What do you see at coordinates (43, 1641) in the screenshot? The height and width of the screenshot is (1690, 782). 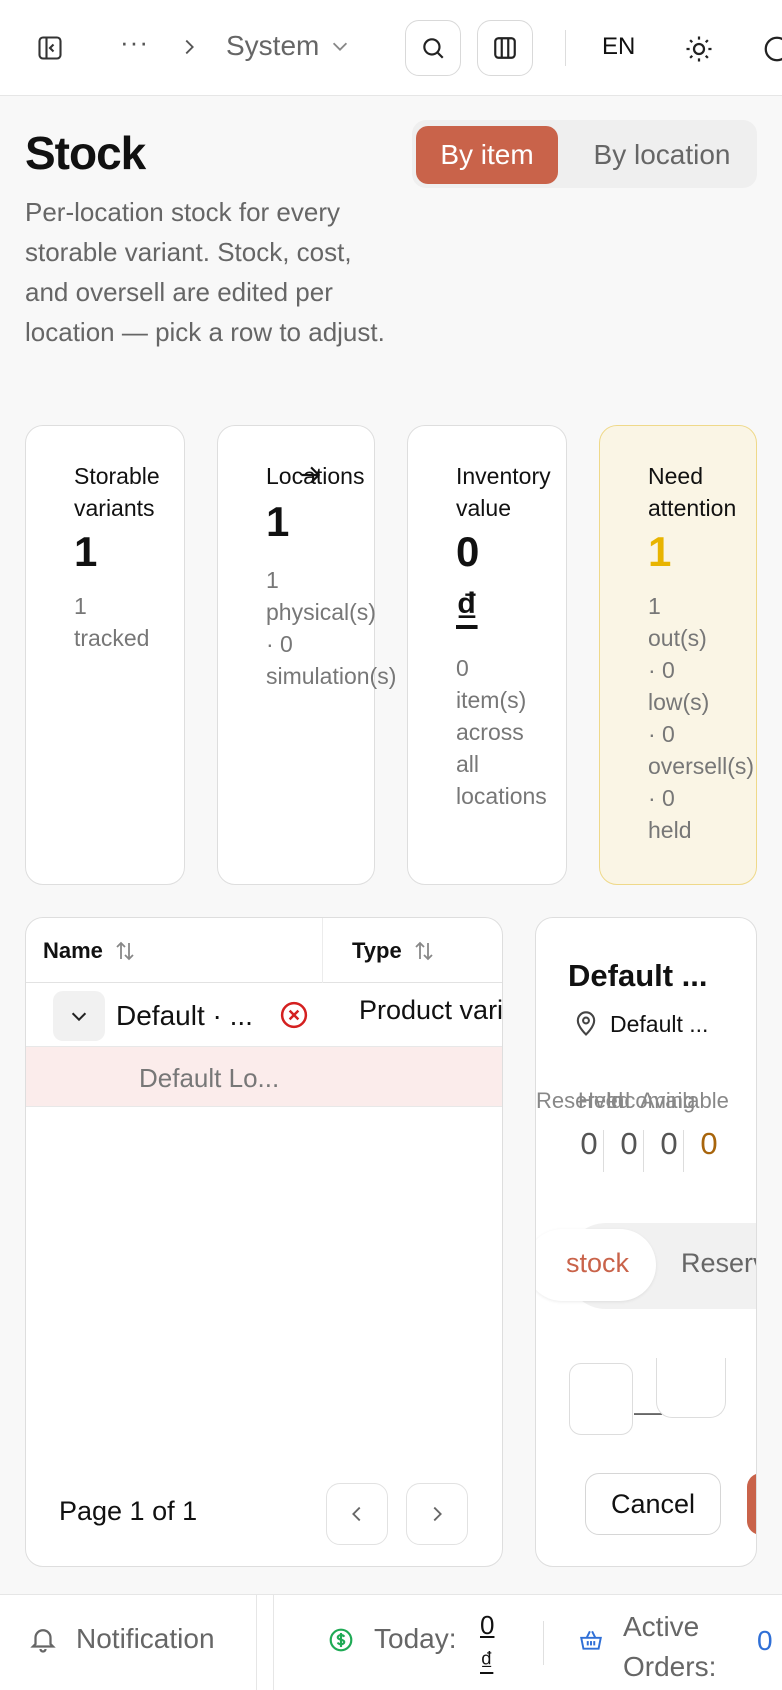 I see `bell-icon` at bounding box center [43, 1641].